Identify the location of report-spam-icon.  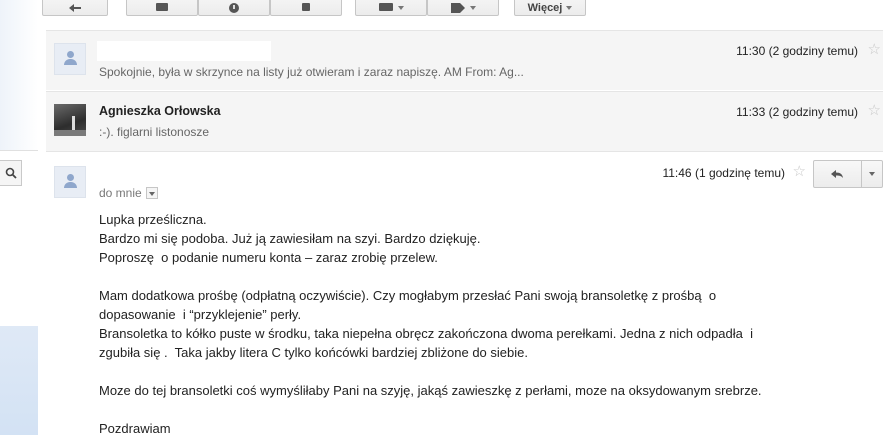
(234, 8).